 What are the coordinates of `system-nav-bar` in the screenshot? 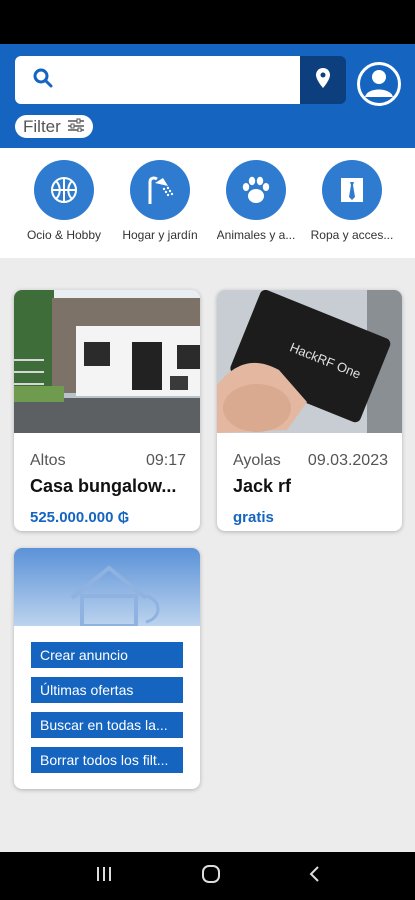 It's located at (207, 876).